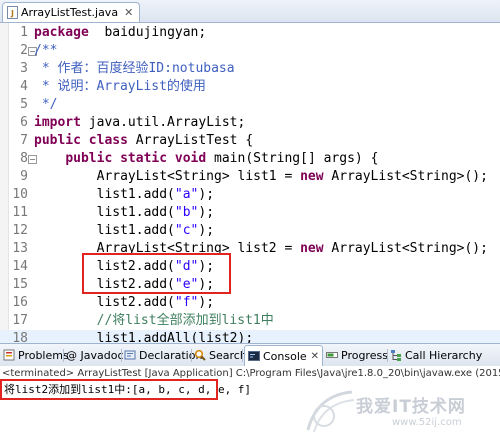 The image size is (500, 440). I want to click on code-line: 10 list1.add("a");, so click(250, 195).